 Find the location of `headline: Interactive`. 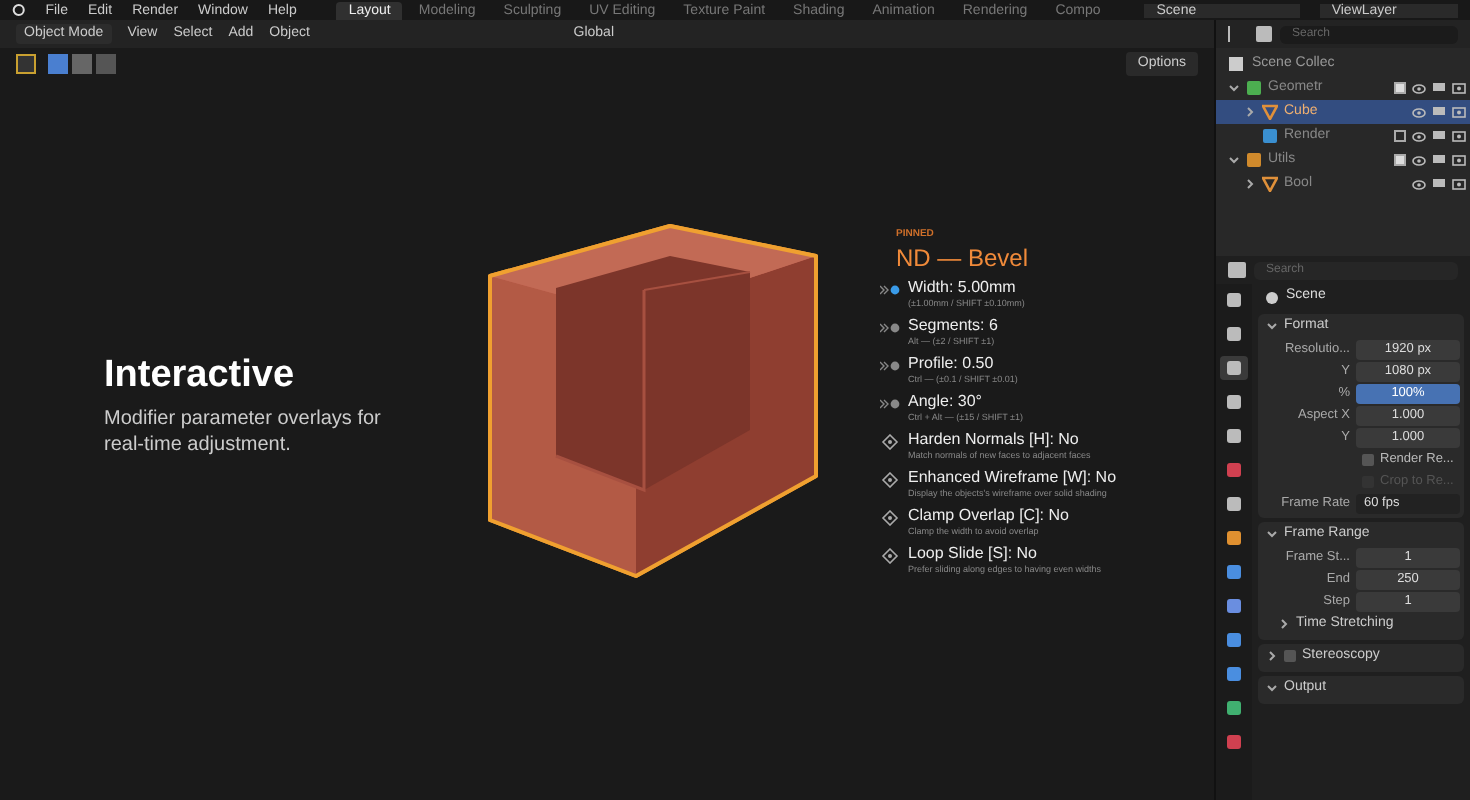

headline: Interactive is located at coordinates (200, 375).